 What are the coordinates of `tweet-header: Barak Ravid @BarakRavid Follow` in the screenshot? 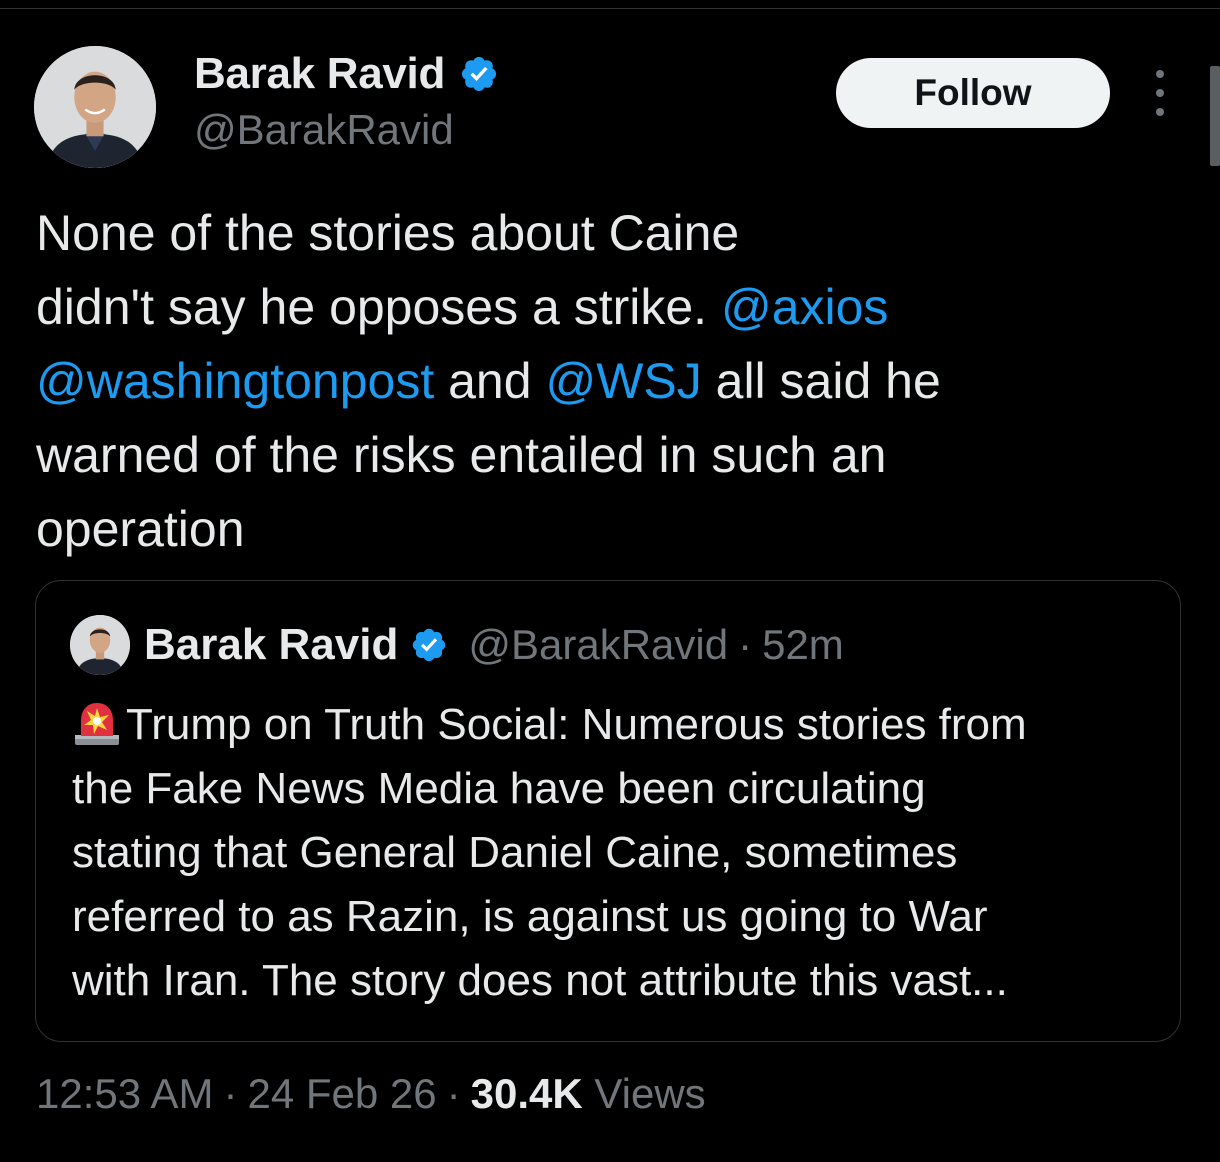 It's located at (609, 109).